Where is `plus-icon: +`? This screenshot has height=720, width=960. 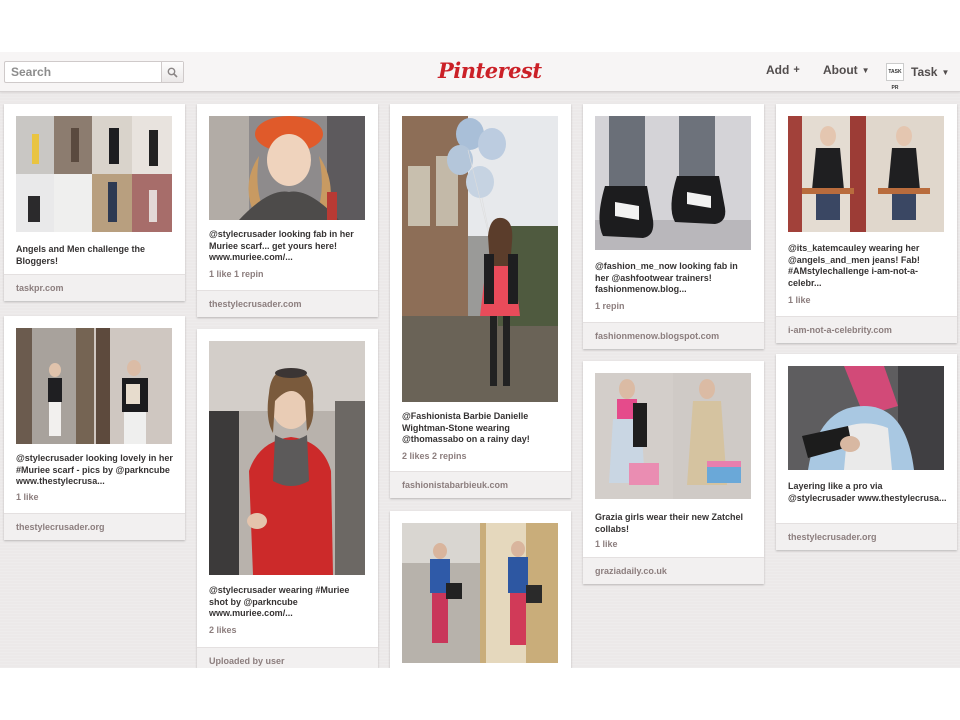
plus-icon: + is located at coordinates (796, 70).